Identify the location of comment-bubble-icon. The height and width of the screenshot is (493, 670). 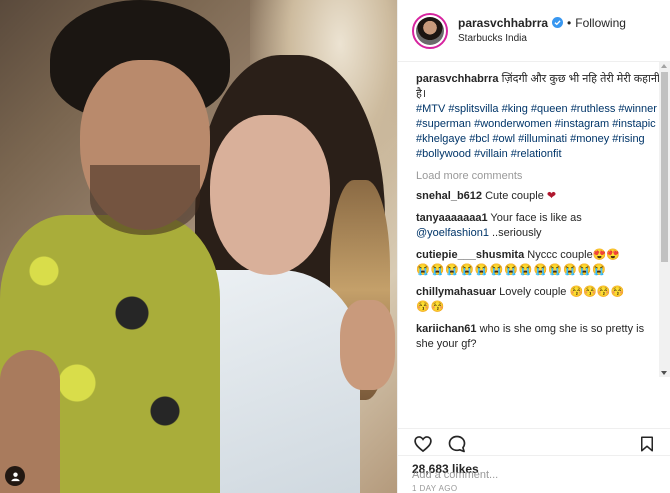
(457, 444).